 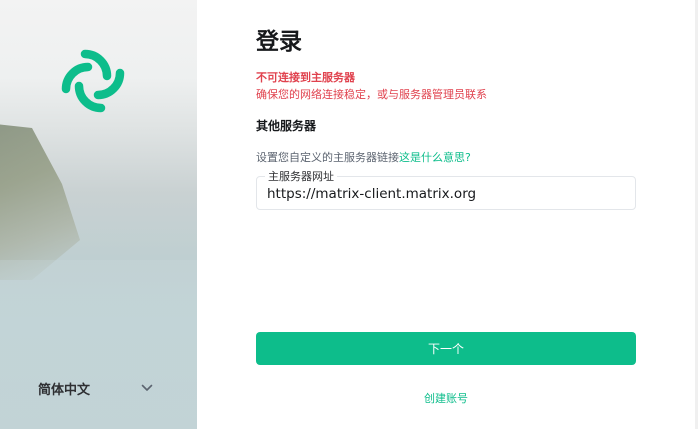 I want to click on element-logo-icon, so click(x=93, y=81).